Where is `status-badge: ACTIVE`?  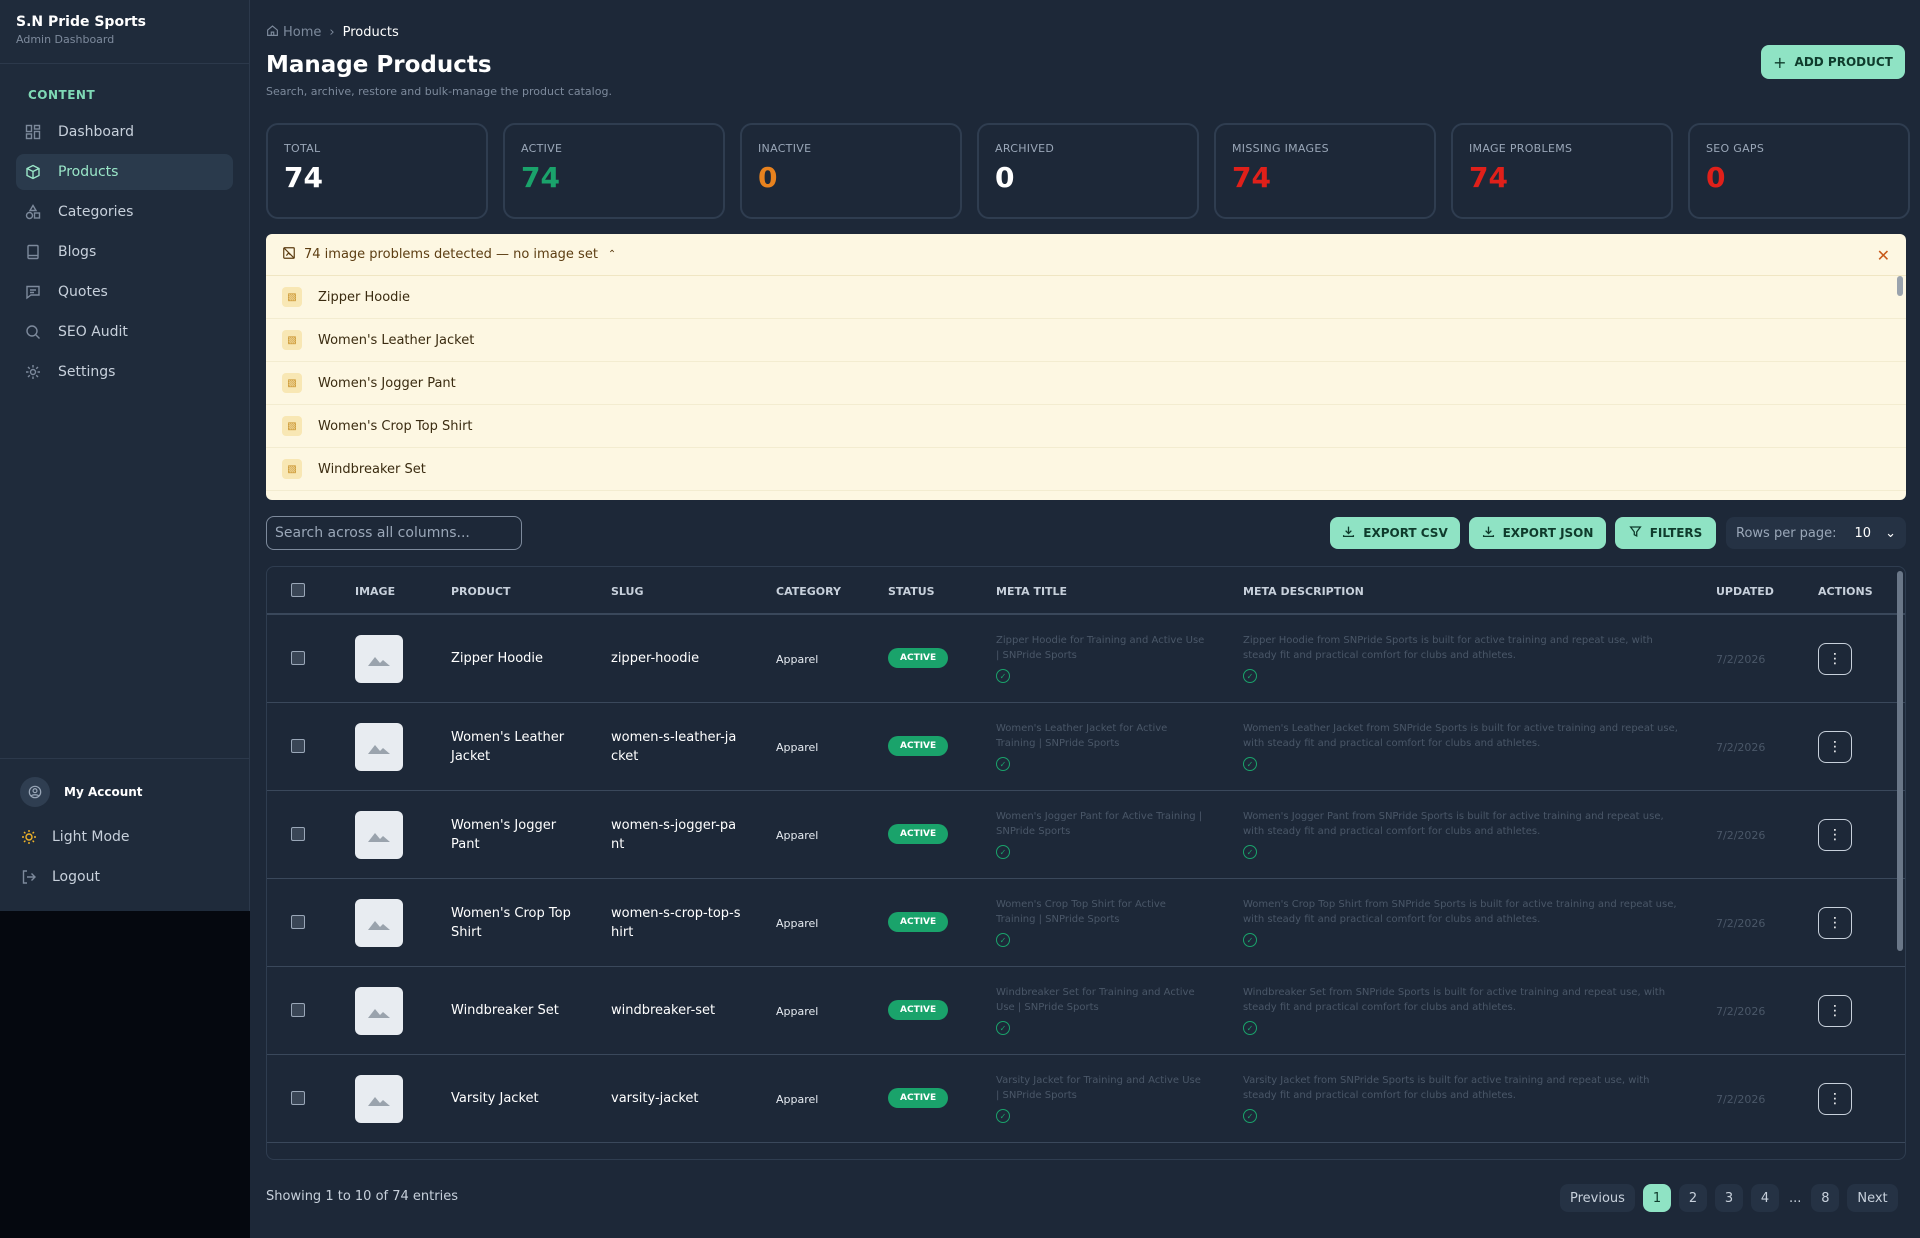
status-badge: ACTIVE is located at coordinates (918, 834).